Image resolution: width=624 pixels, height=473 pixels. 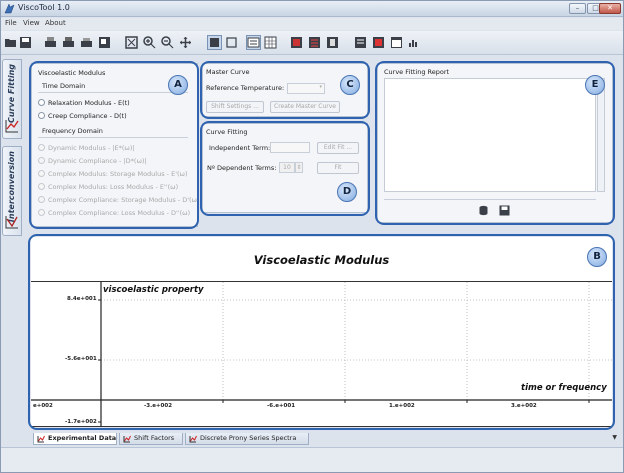 What do you see at coordinates (41, 212) in the screenshot?
I see `loss-compliance-radio` at bounding box center [41, 212].